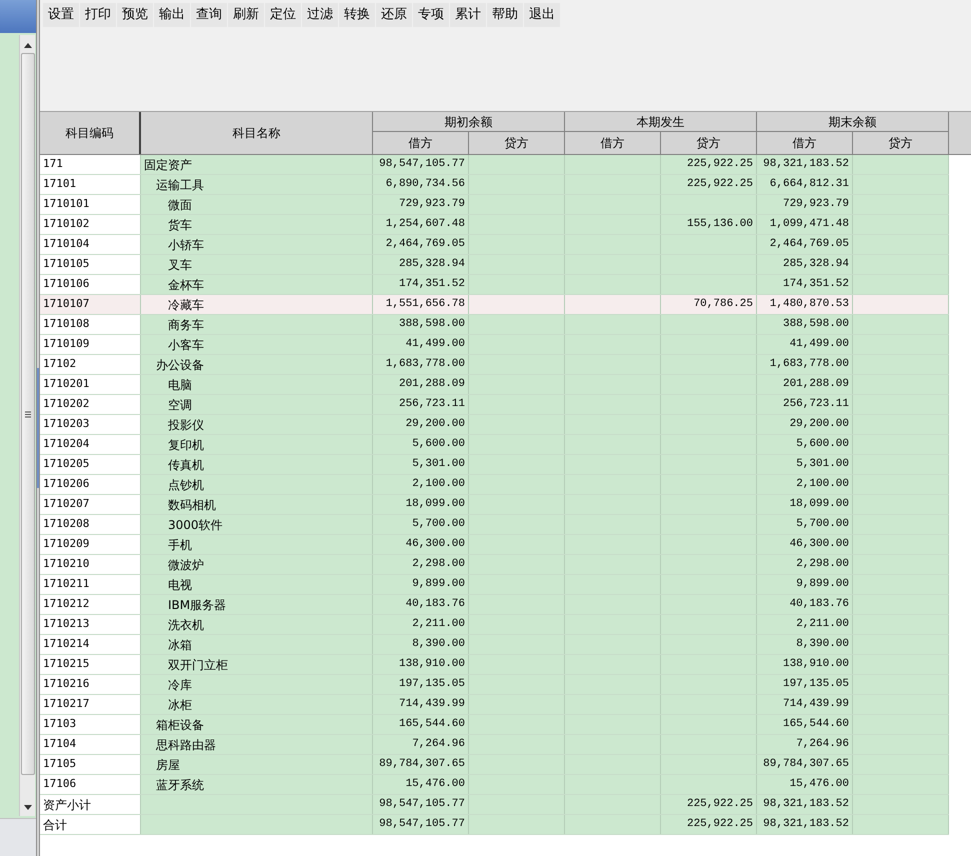 Image resolution: width=971 pixels, height=856 pixels. Describe the element at coordinates (494, 245) in the screenshot. I see `table-row: 1710104 小轿车 2,464,769.05 2,464,769.05` at that location.